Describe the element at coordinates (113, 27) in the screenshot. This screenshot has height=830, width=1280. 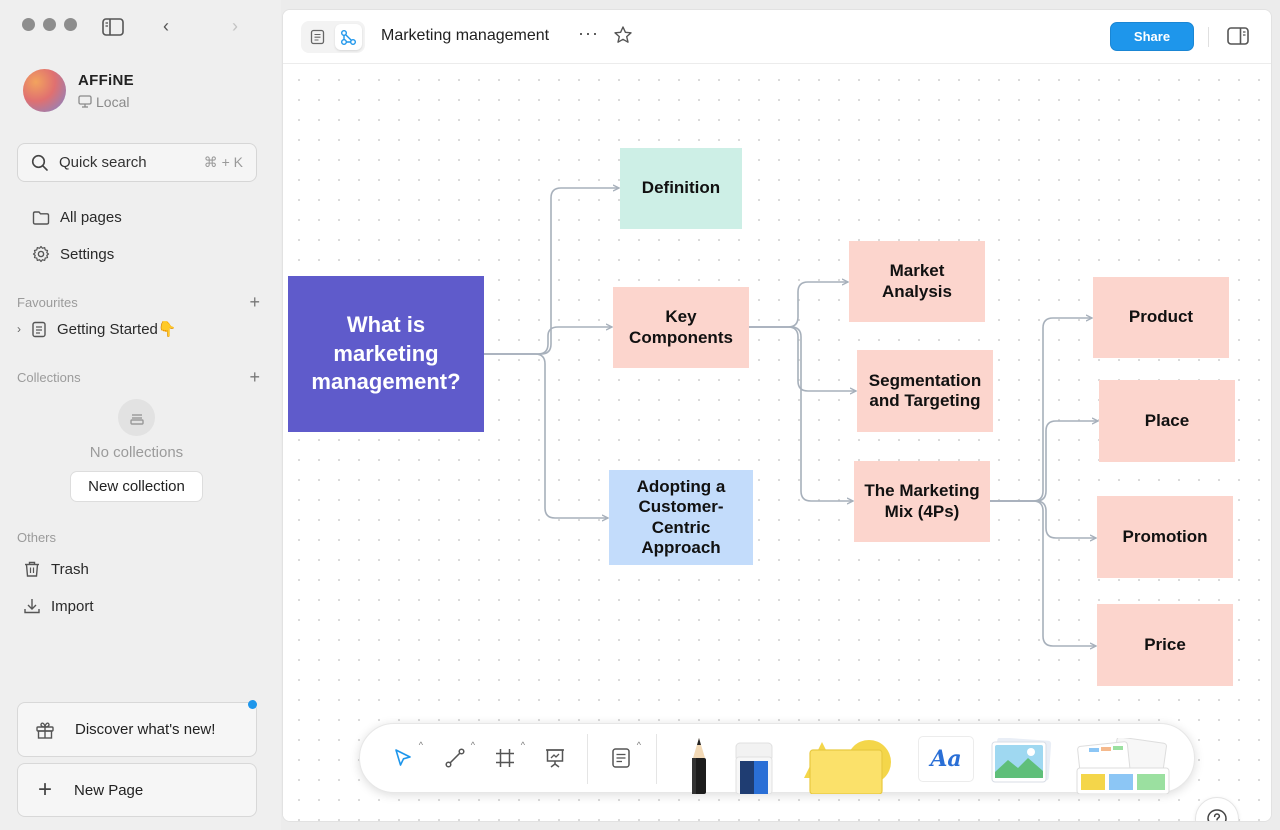
I see `sidebar-toggle-icon` at that location.